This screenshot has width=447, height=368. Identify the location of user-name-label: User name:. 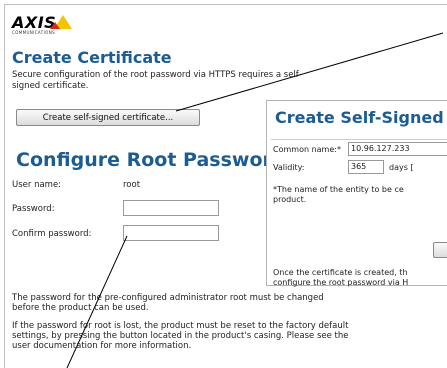
(37, 185).